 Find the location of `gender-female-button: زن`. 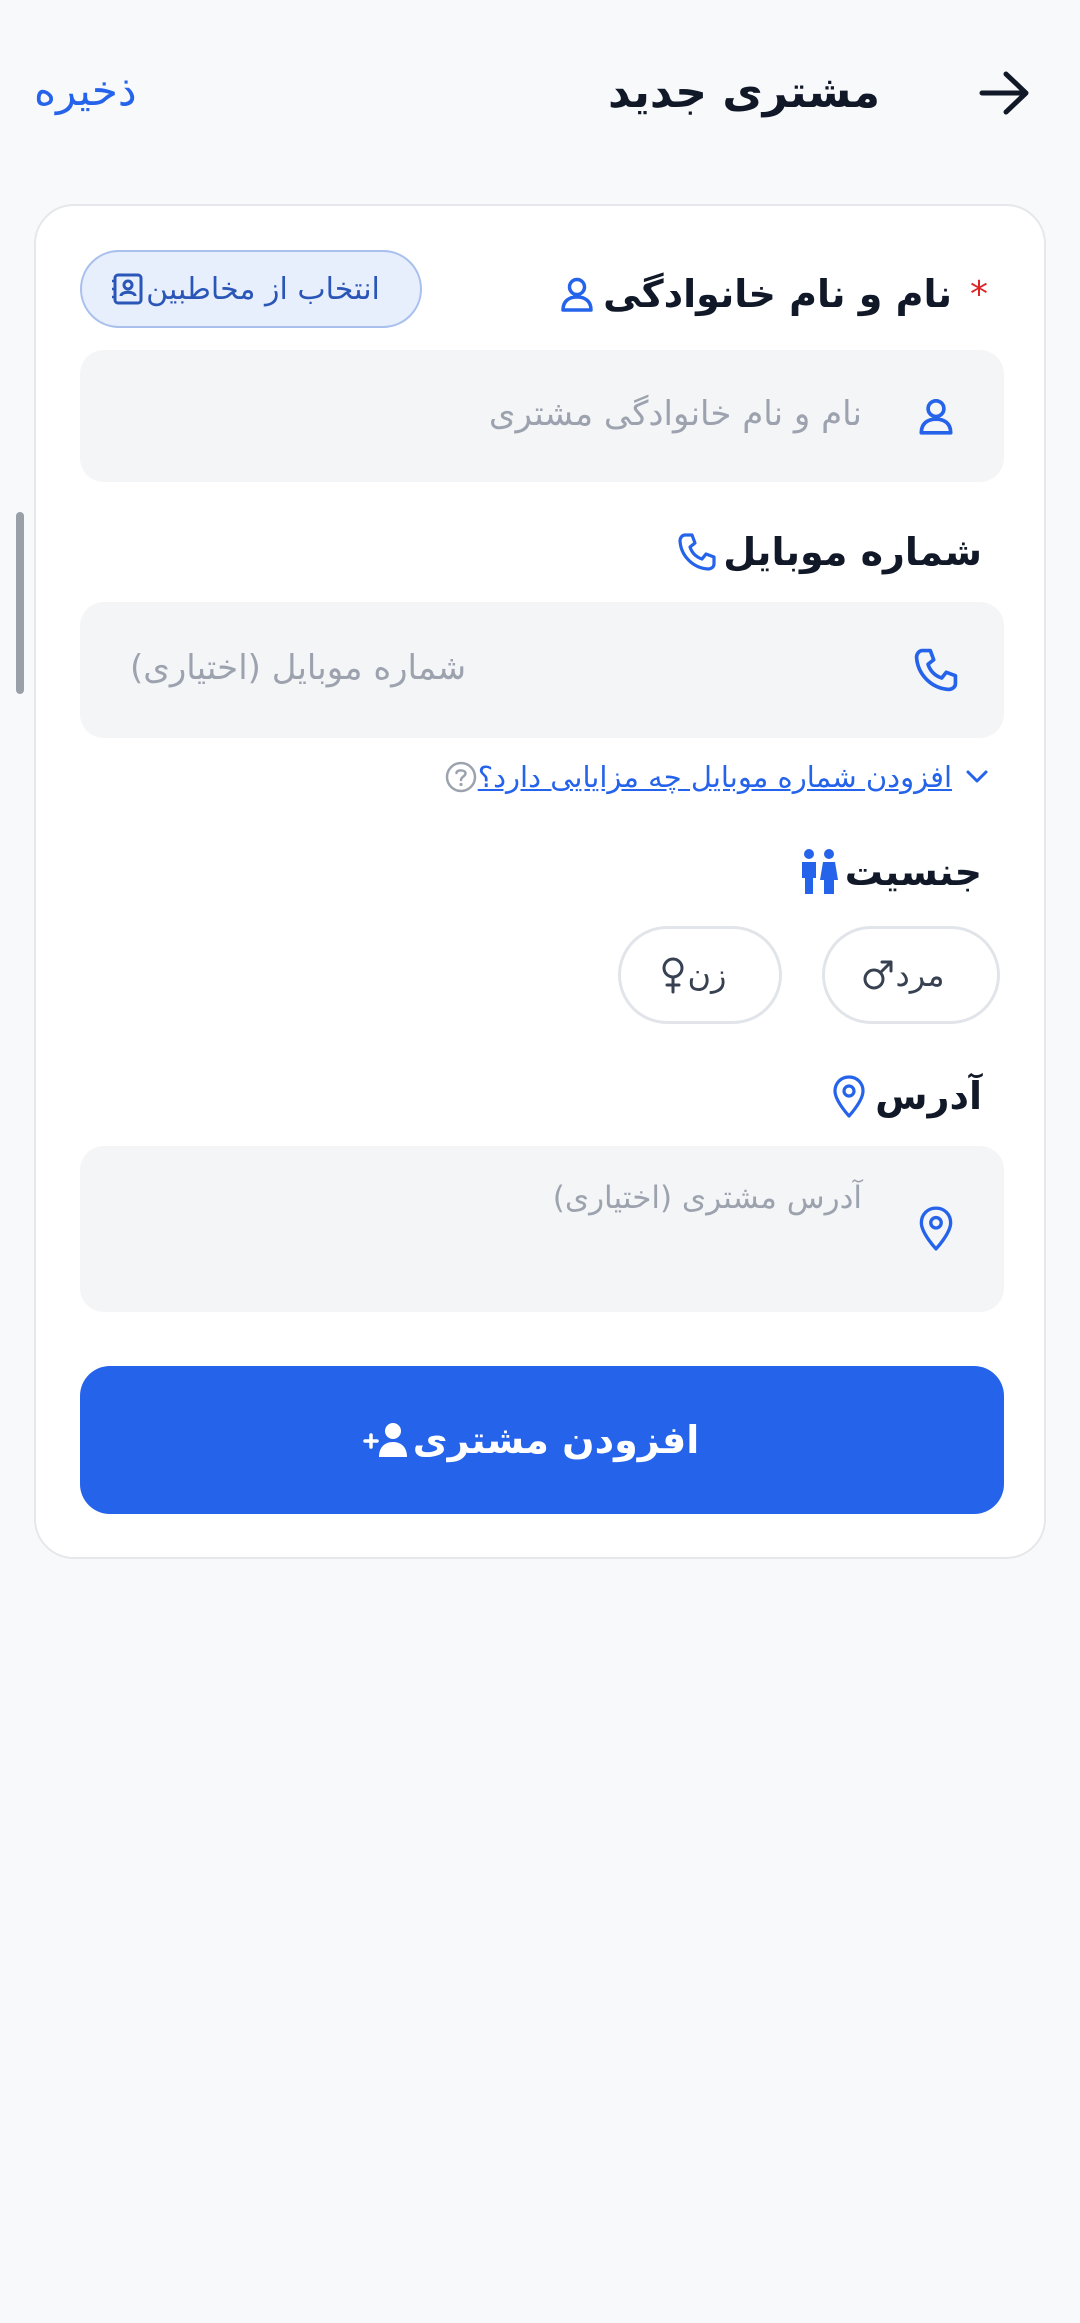

gender-female-button: زن is located at coordinates (700, 975).